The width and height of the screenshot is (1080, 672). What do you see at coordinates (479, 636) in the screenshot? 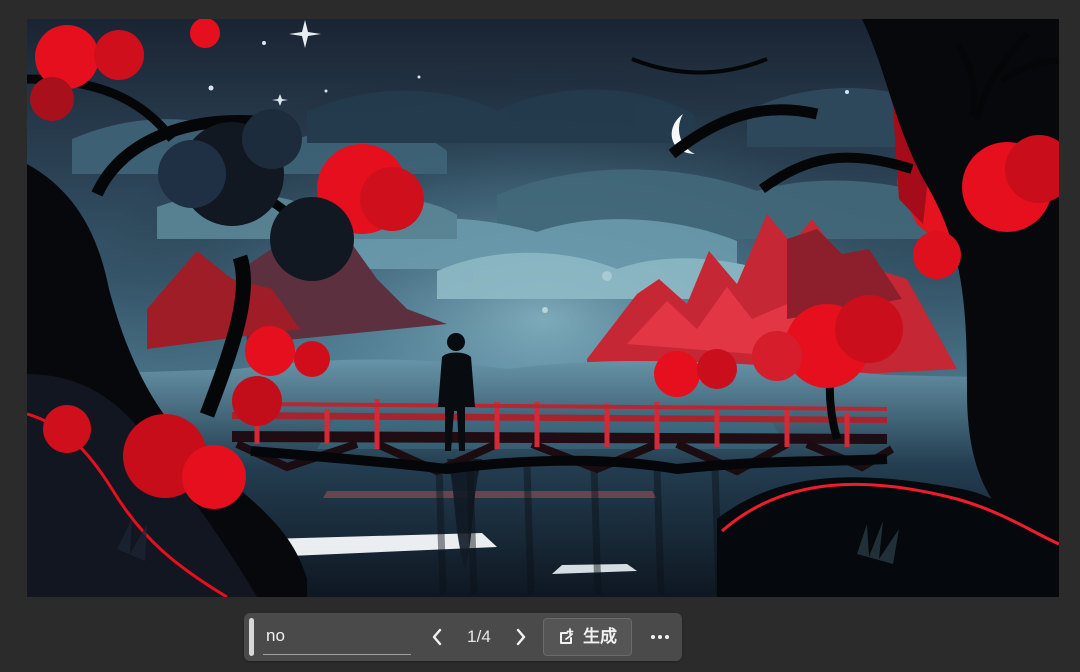
I see `result-page-indicator: 1/4` at bounding box center [479, 636].